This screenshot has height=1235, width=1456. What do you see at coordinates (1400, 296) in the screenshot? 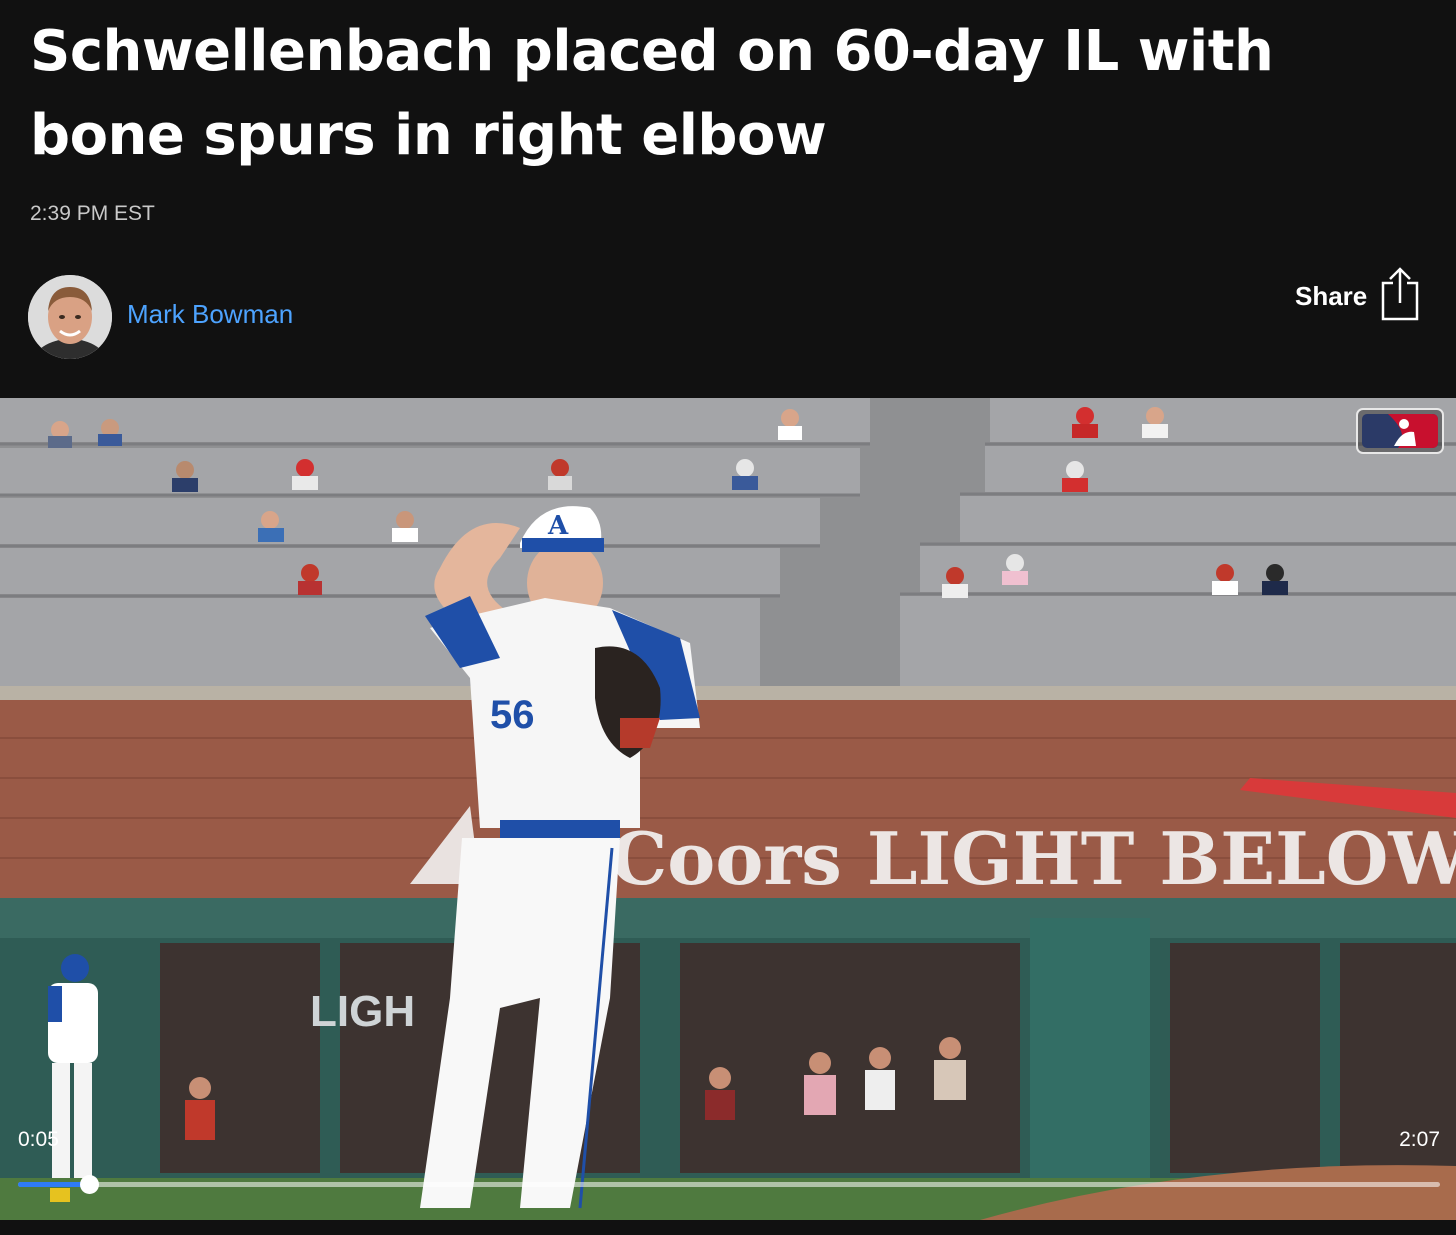
I see `share-icon` at bounding box center [1400, 296].